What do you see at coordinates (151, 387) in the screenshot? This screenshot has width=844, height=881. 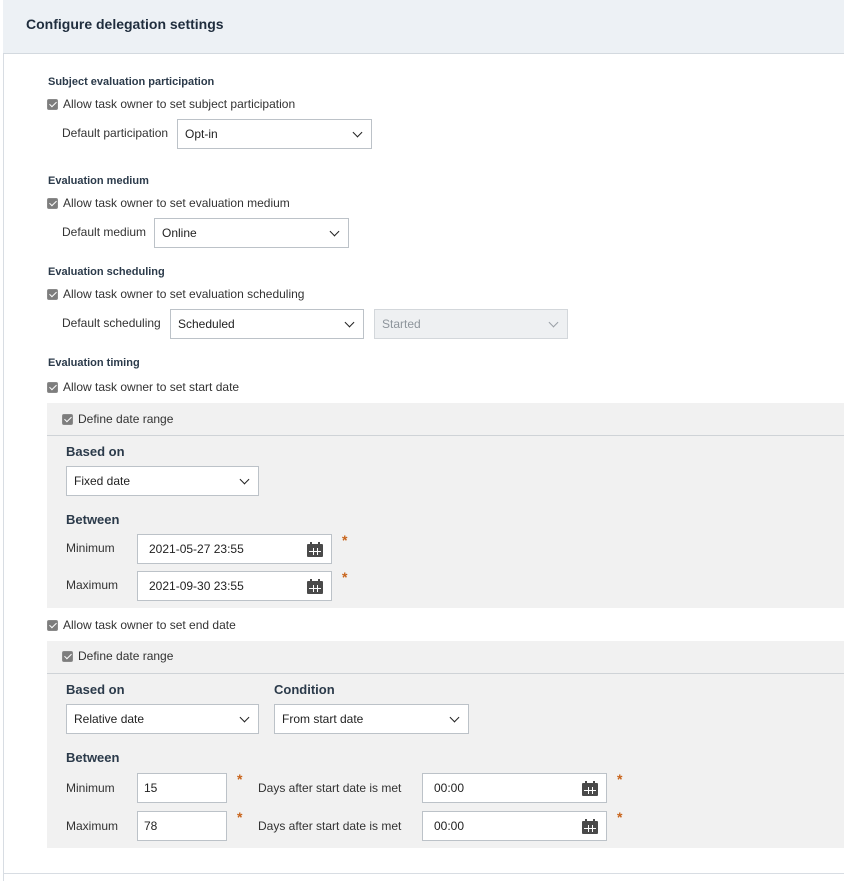 I see `start-date-allow-label: Allow task owner to set start date` at bounding box center [151, 387].